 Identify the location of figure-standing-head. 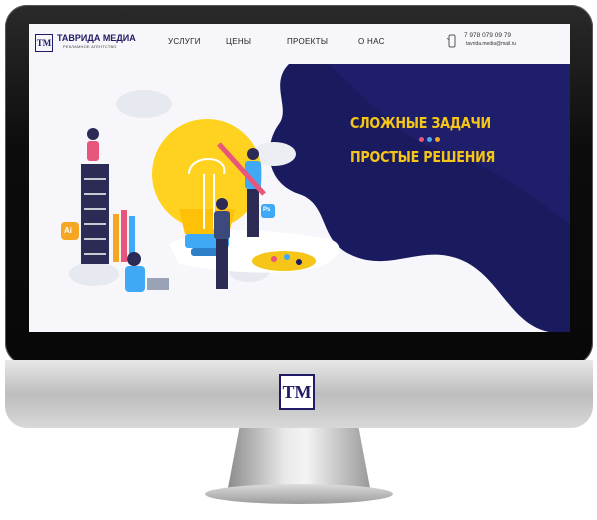
(222, 204).